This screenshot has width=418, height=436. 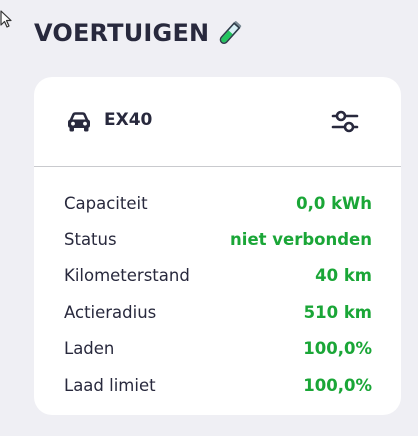 I want to click on detail-row-status: Status niet verbonden, so click(x=218, y=239).